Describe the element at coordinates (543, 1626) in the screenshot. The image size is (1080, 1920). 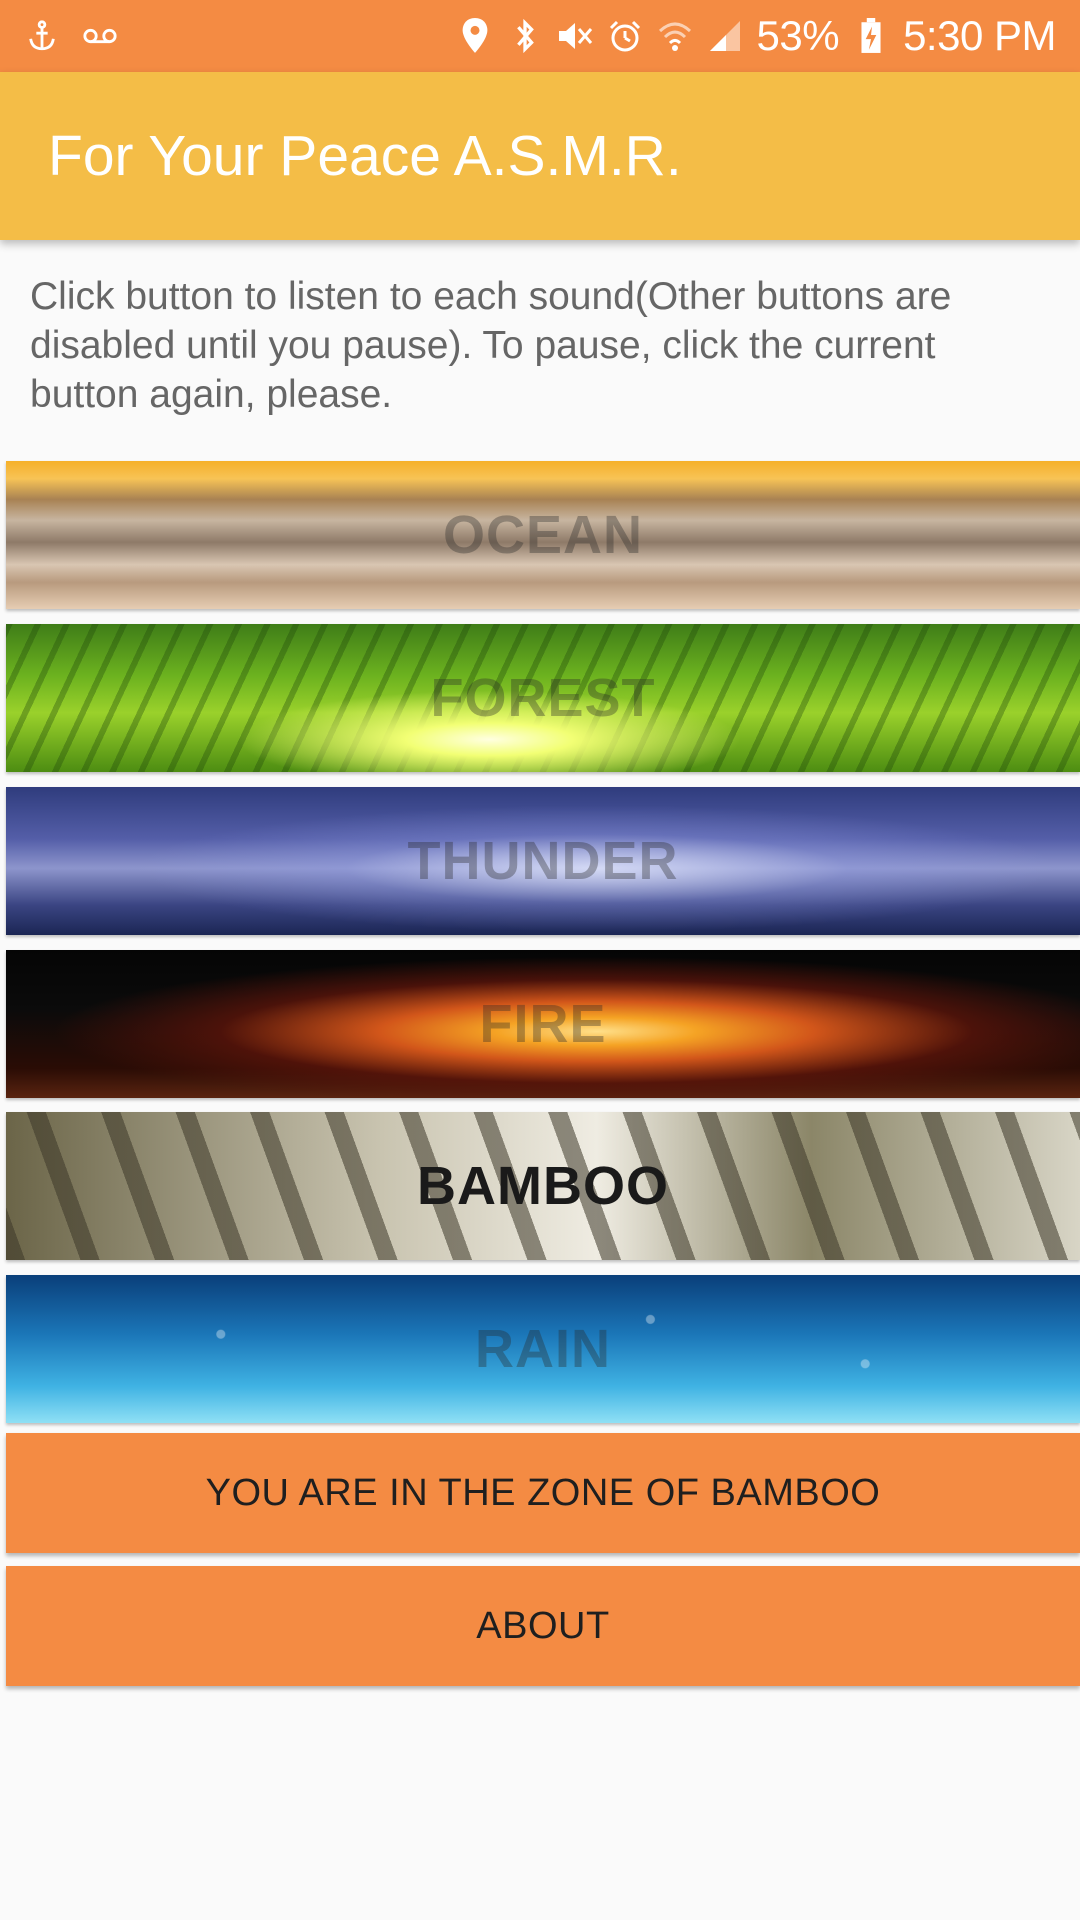
I see `about-button: ABOUT` at that location.